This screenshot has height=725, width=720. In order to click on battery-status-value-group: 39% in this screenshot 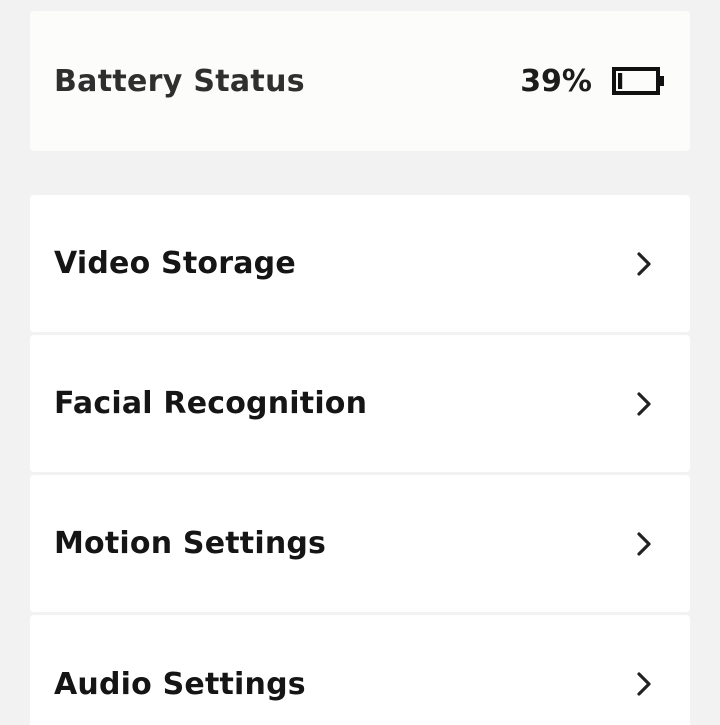, I will do `click(593, 81)`.